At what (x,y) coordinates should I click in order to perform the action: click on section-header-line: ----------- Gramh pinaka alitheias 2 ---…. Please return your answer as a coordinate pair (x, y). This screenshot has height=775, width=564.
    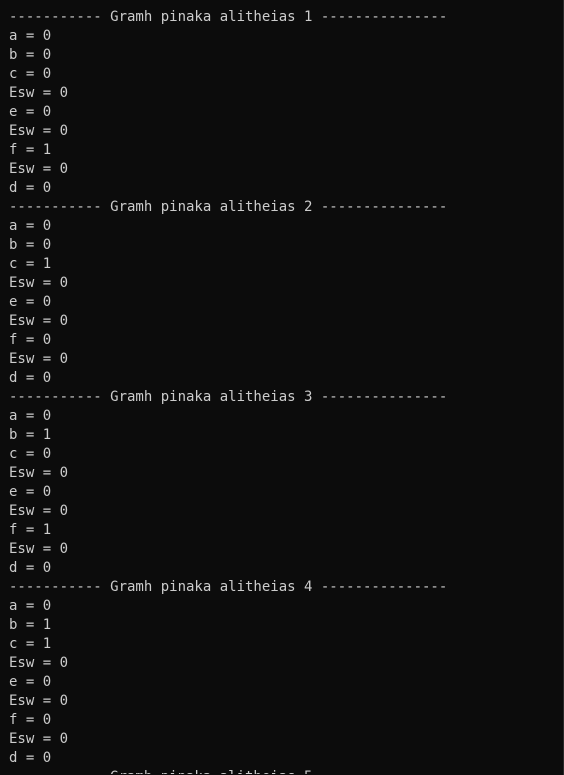
    Looking at the image, I should click on (228, 207).